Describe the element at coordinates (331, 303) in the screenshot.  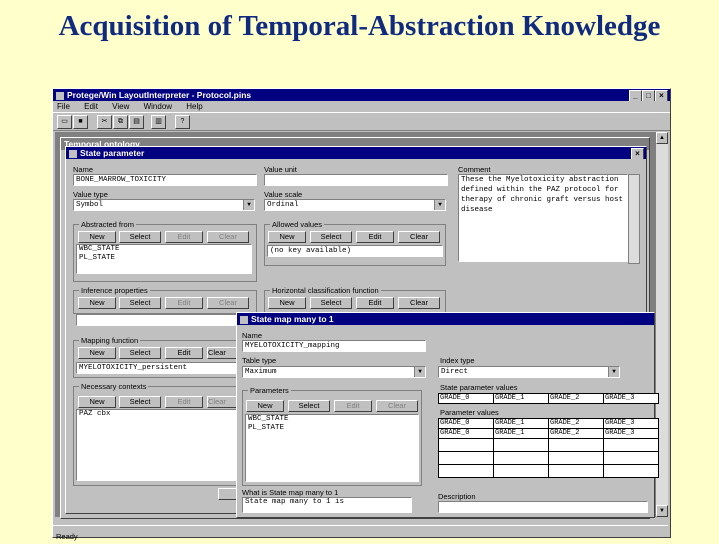
I see `horizontal-select-button: Select` at that location.